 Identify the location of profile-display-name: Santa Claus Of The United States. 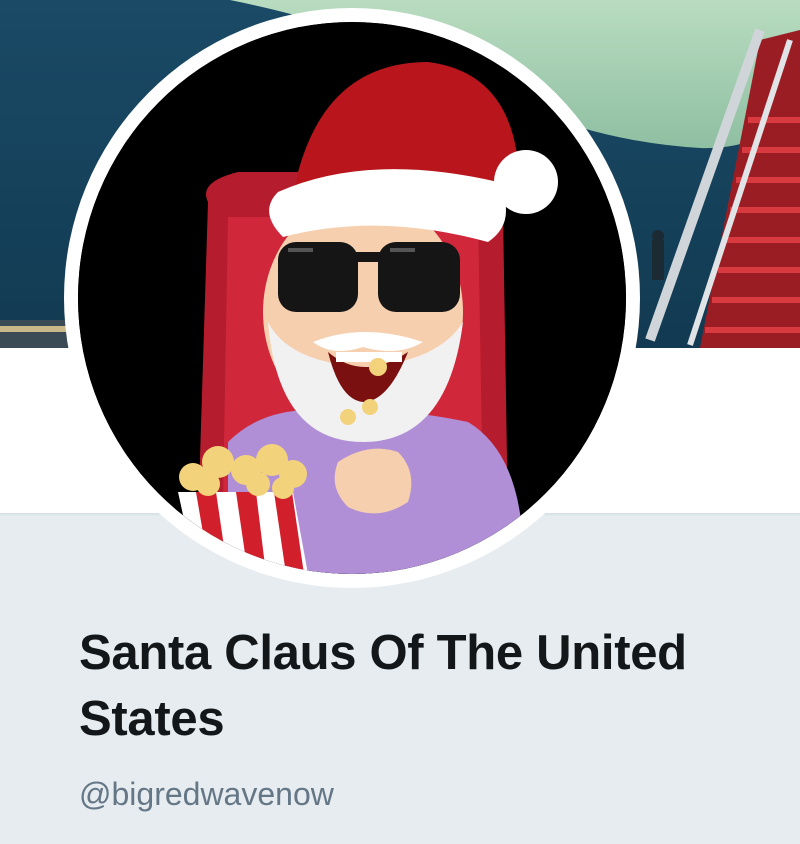
(383, 686).